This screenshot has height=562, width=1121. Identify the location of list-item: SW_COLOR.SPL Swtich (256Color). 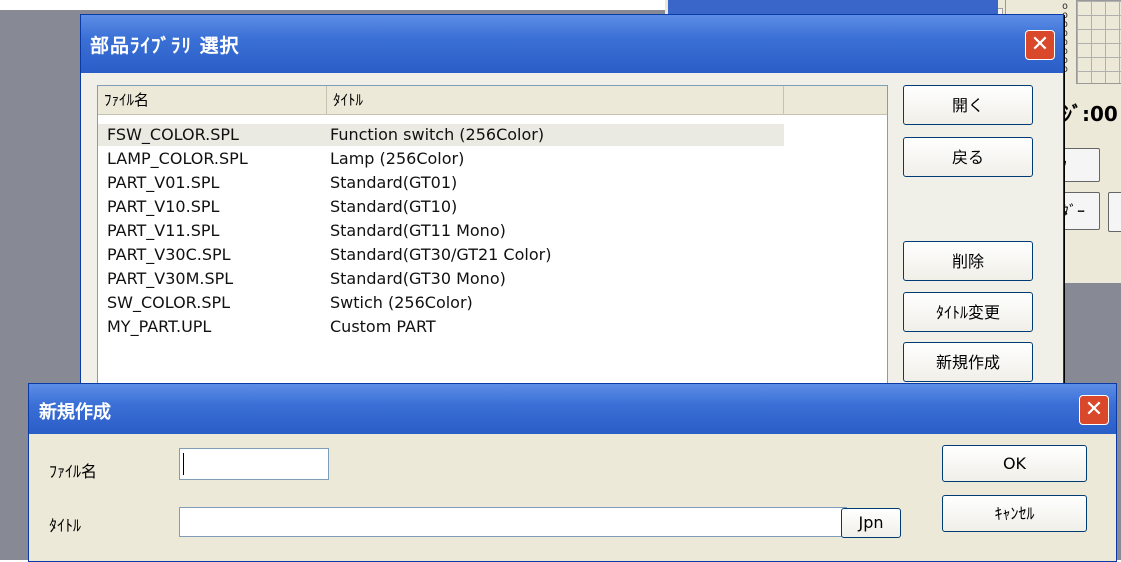
(441, 303).